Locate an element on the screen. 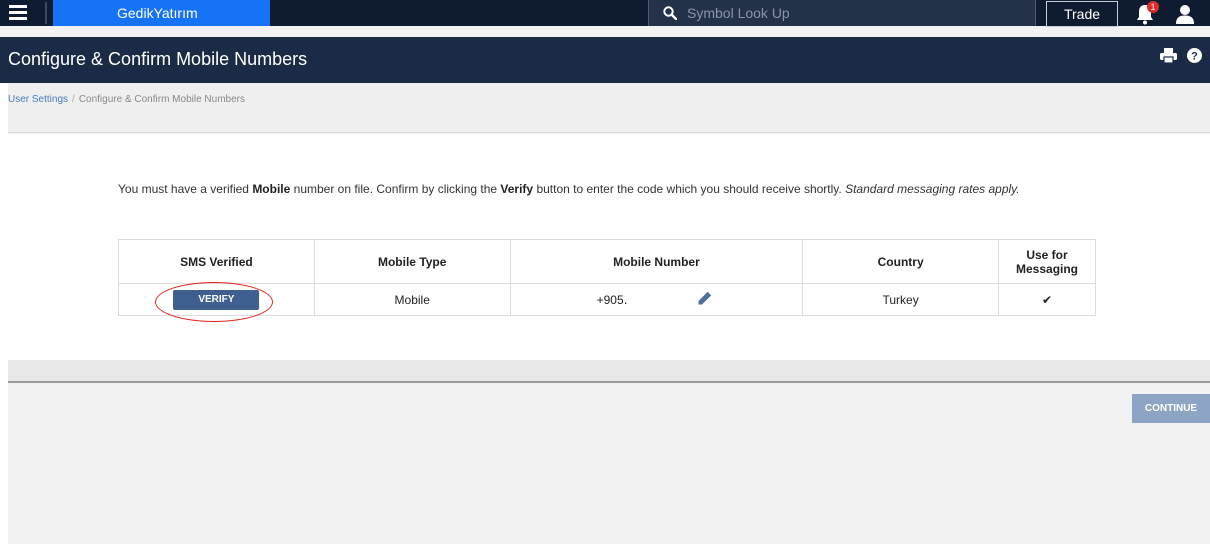 Image resolution: width=1210 pixels, height=544 pixels. print-icon is located at coordinates (1168, 55).